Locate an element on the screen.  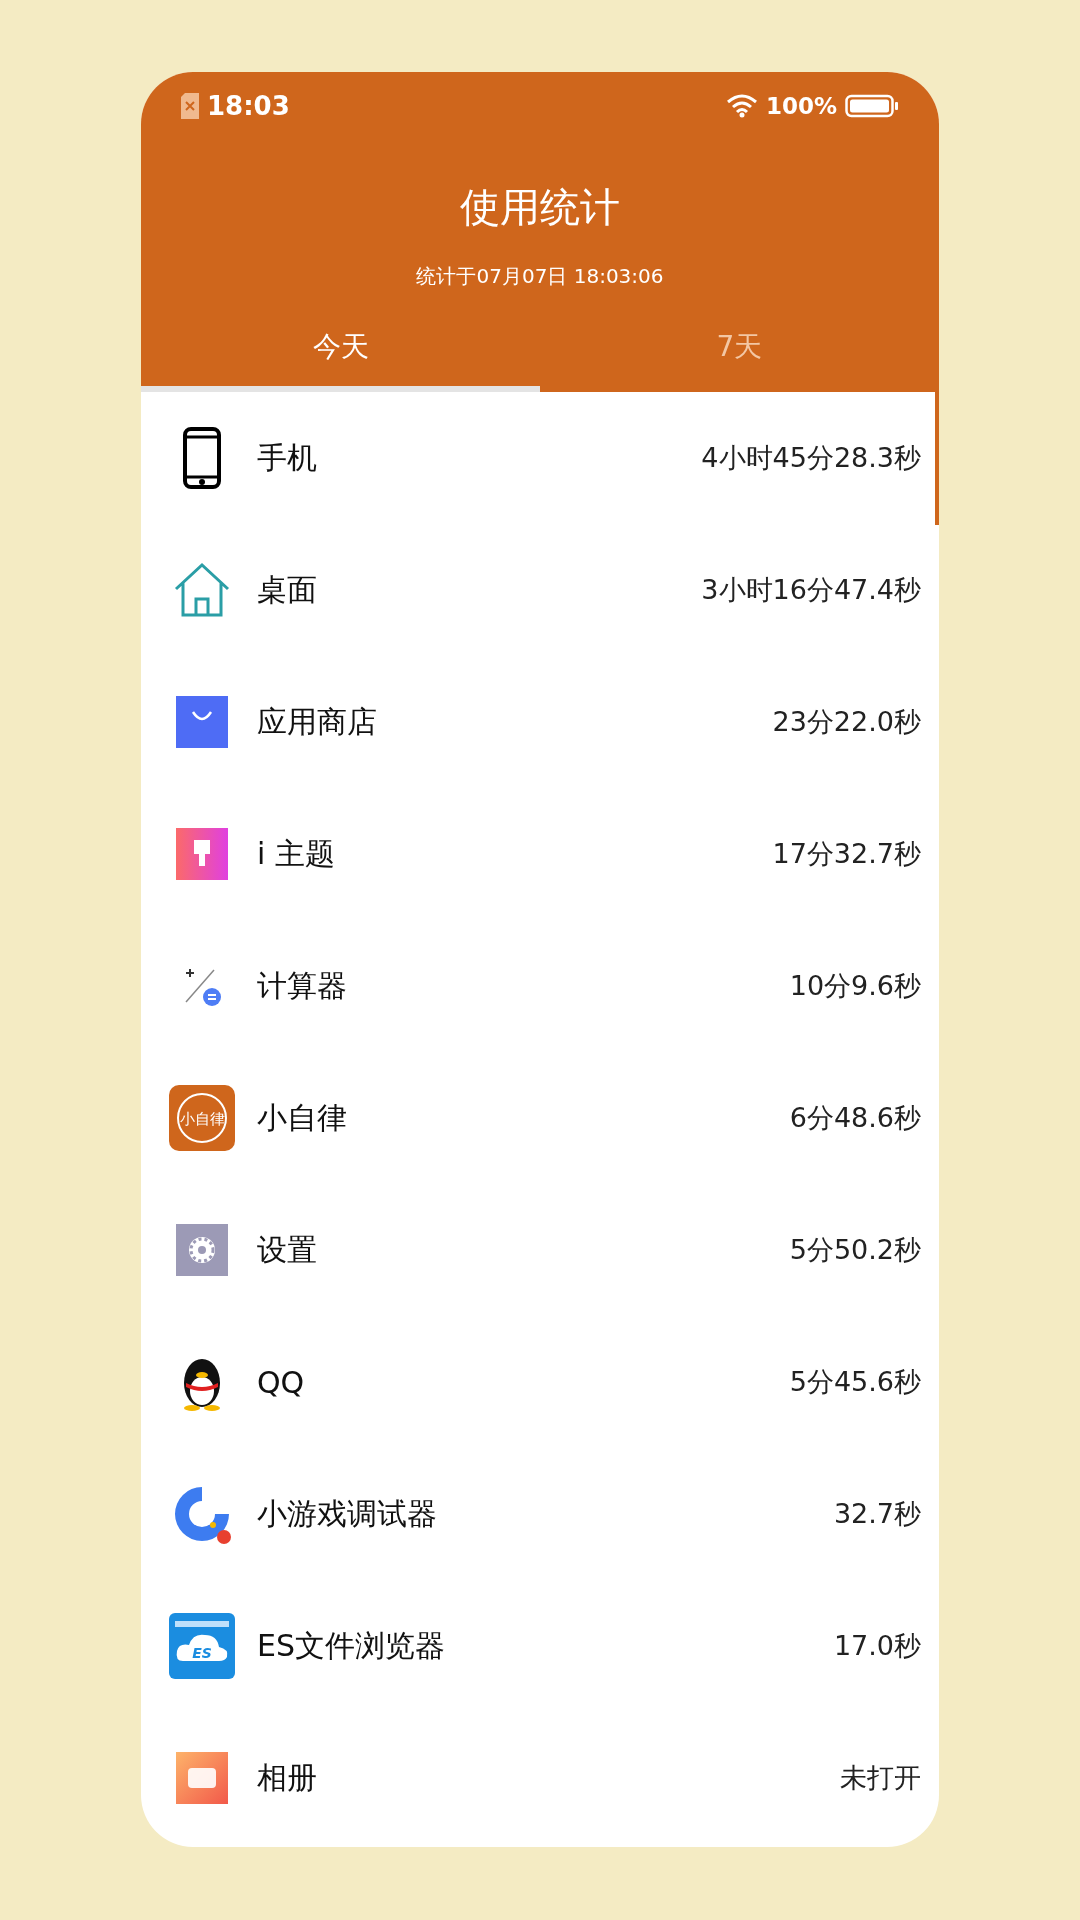
app-name: 桌面 is located at coordinates (287, 589).